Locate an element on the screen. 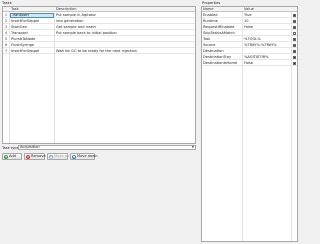 This screenshot has width=320, height=244. properties-pane-title: Properties is located at coordinates (211, 3).